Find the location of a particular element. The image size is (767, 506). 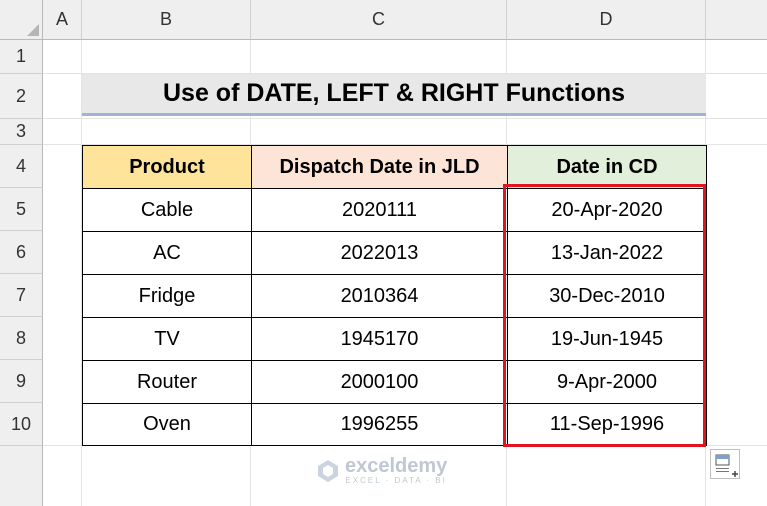

select-all-corner is located at coordinates (21, 20).